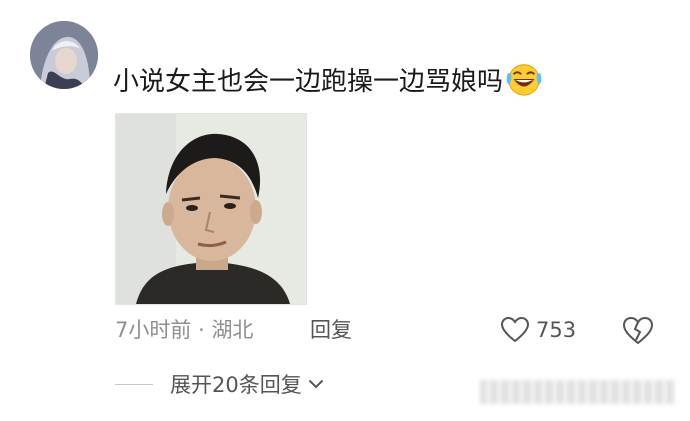 The width and height of the screenshot is (690, 421). I want to click on expand-replies-label: 展开20条回复, so click(236, 385).